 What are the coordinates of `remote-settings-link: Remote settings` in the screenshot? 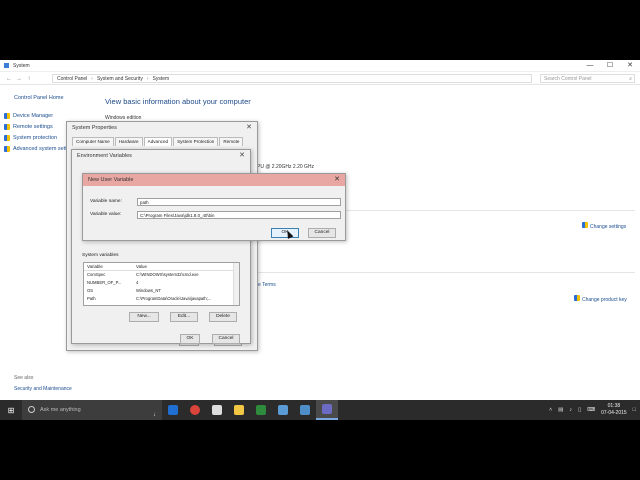 It's located at (28, 127).